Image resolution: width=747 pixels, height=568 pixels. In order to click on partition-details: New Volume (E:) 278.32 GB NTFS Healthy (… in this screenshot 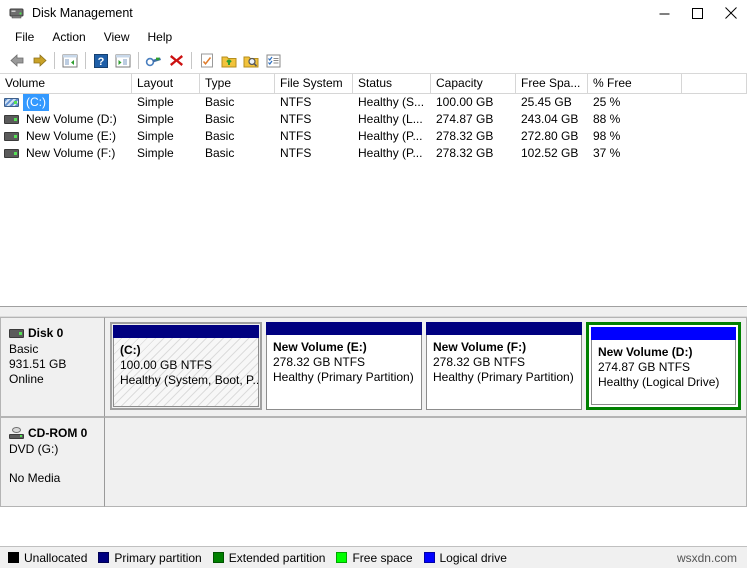, I will do `click(344, 372)`.